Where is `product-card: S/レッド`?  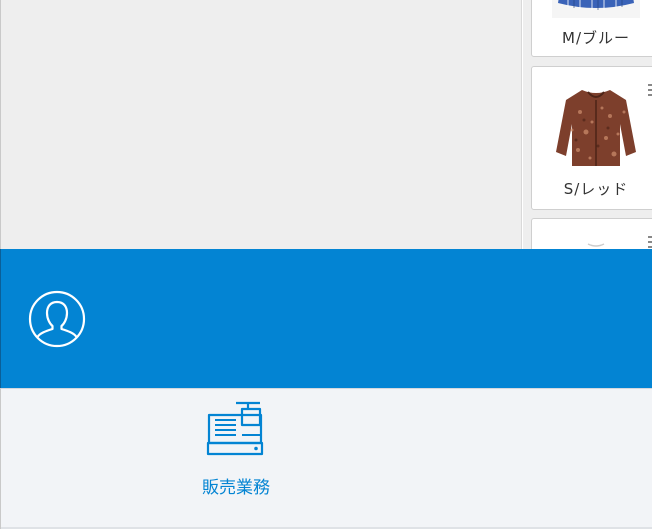 product-card: S/レッド is located at coordinates (591, 138).